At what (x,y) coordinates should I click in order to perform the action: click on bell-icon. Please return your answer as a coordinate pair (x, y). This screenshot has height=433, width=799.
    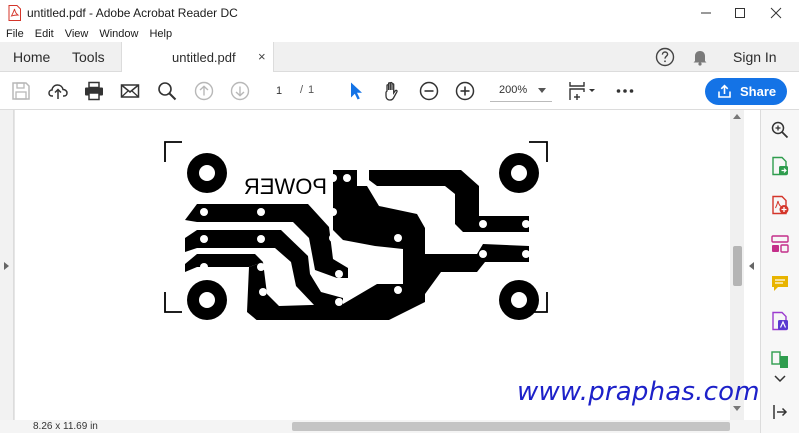
    Looking at the image, I should click on (700, 57).